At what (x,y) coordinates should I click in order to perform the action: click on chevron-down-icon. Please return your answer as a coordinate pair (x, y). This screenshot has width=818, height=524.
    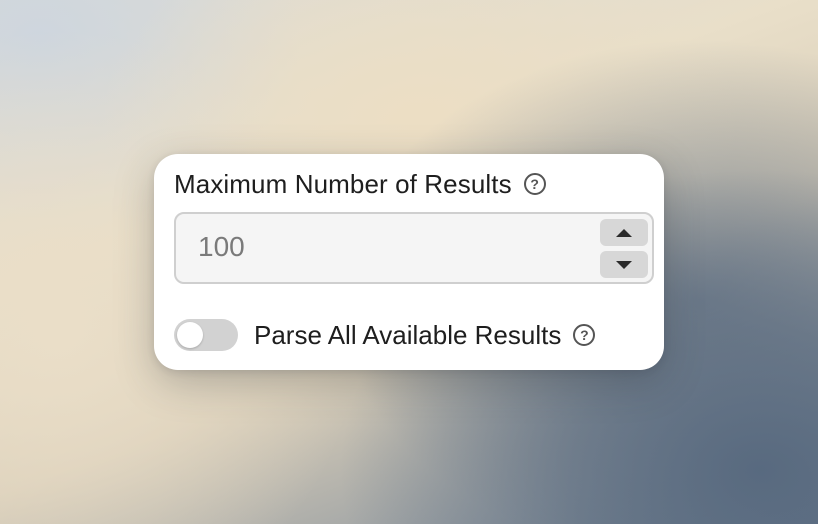
    Looking at the image, I should click on (624, 264).